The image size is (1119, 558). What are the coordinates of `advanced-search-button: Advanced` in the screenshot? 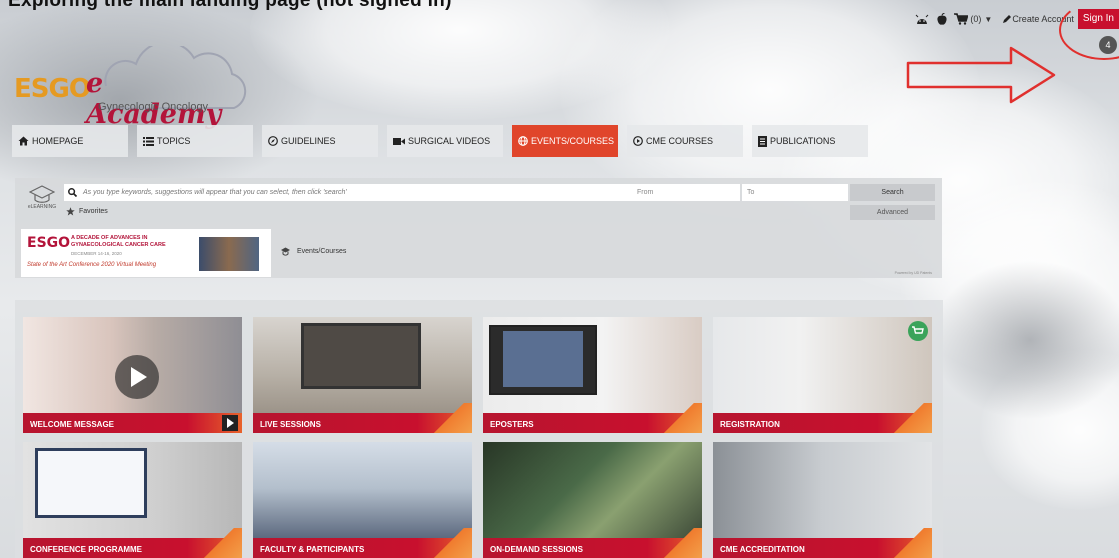 It's located at (892, 212).